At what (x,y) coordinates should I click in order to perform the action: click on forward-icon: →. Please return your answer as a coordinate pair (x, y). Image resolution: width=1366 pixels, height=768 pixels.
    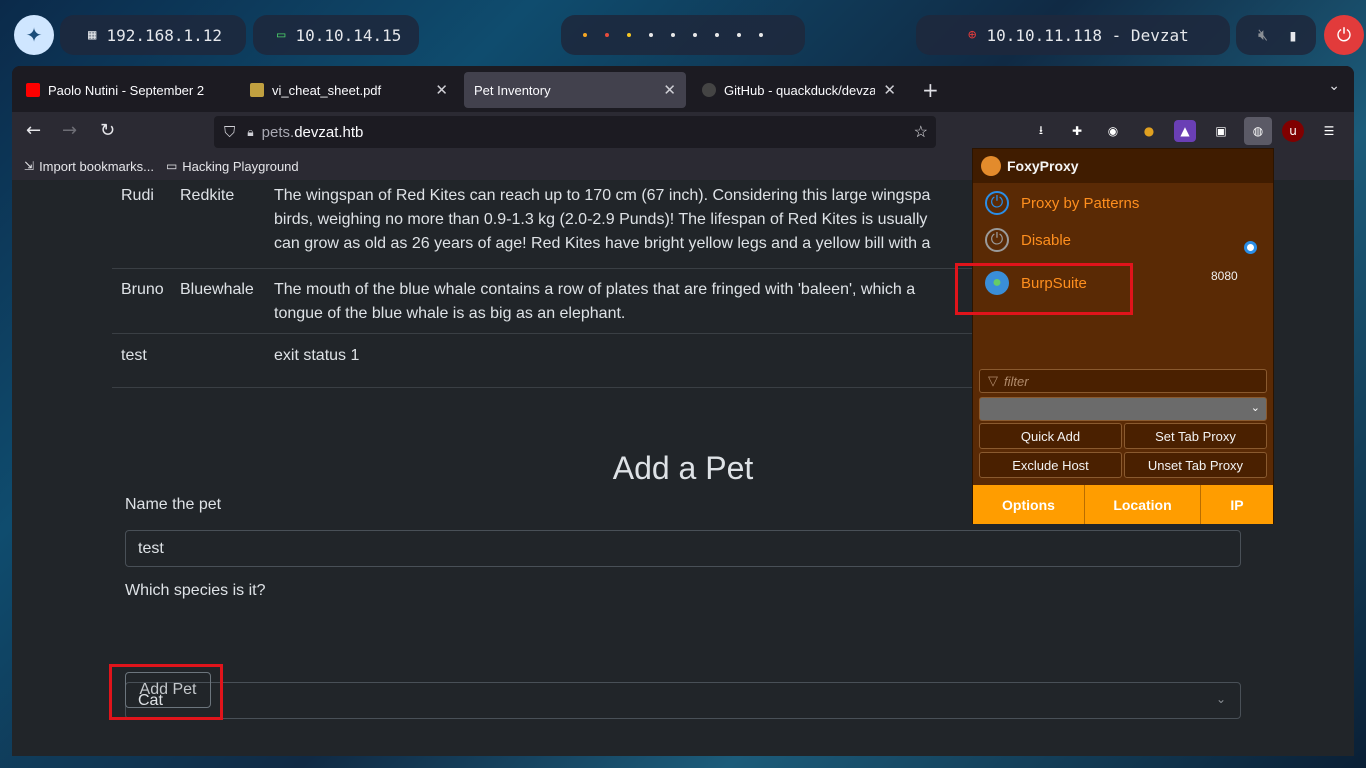
    Looking at the image, I should click on (69, 130).